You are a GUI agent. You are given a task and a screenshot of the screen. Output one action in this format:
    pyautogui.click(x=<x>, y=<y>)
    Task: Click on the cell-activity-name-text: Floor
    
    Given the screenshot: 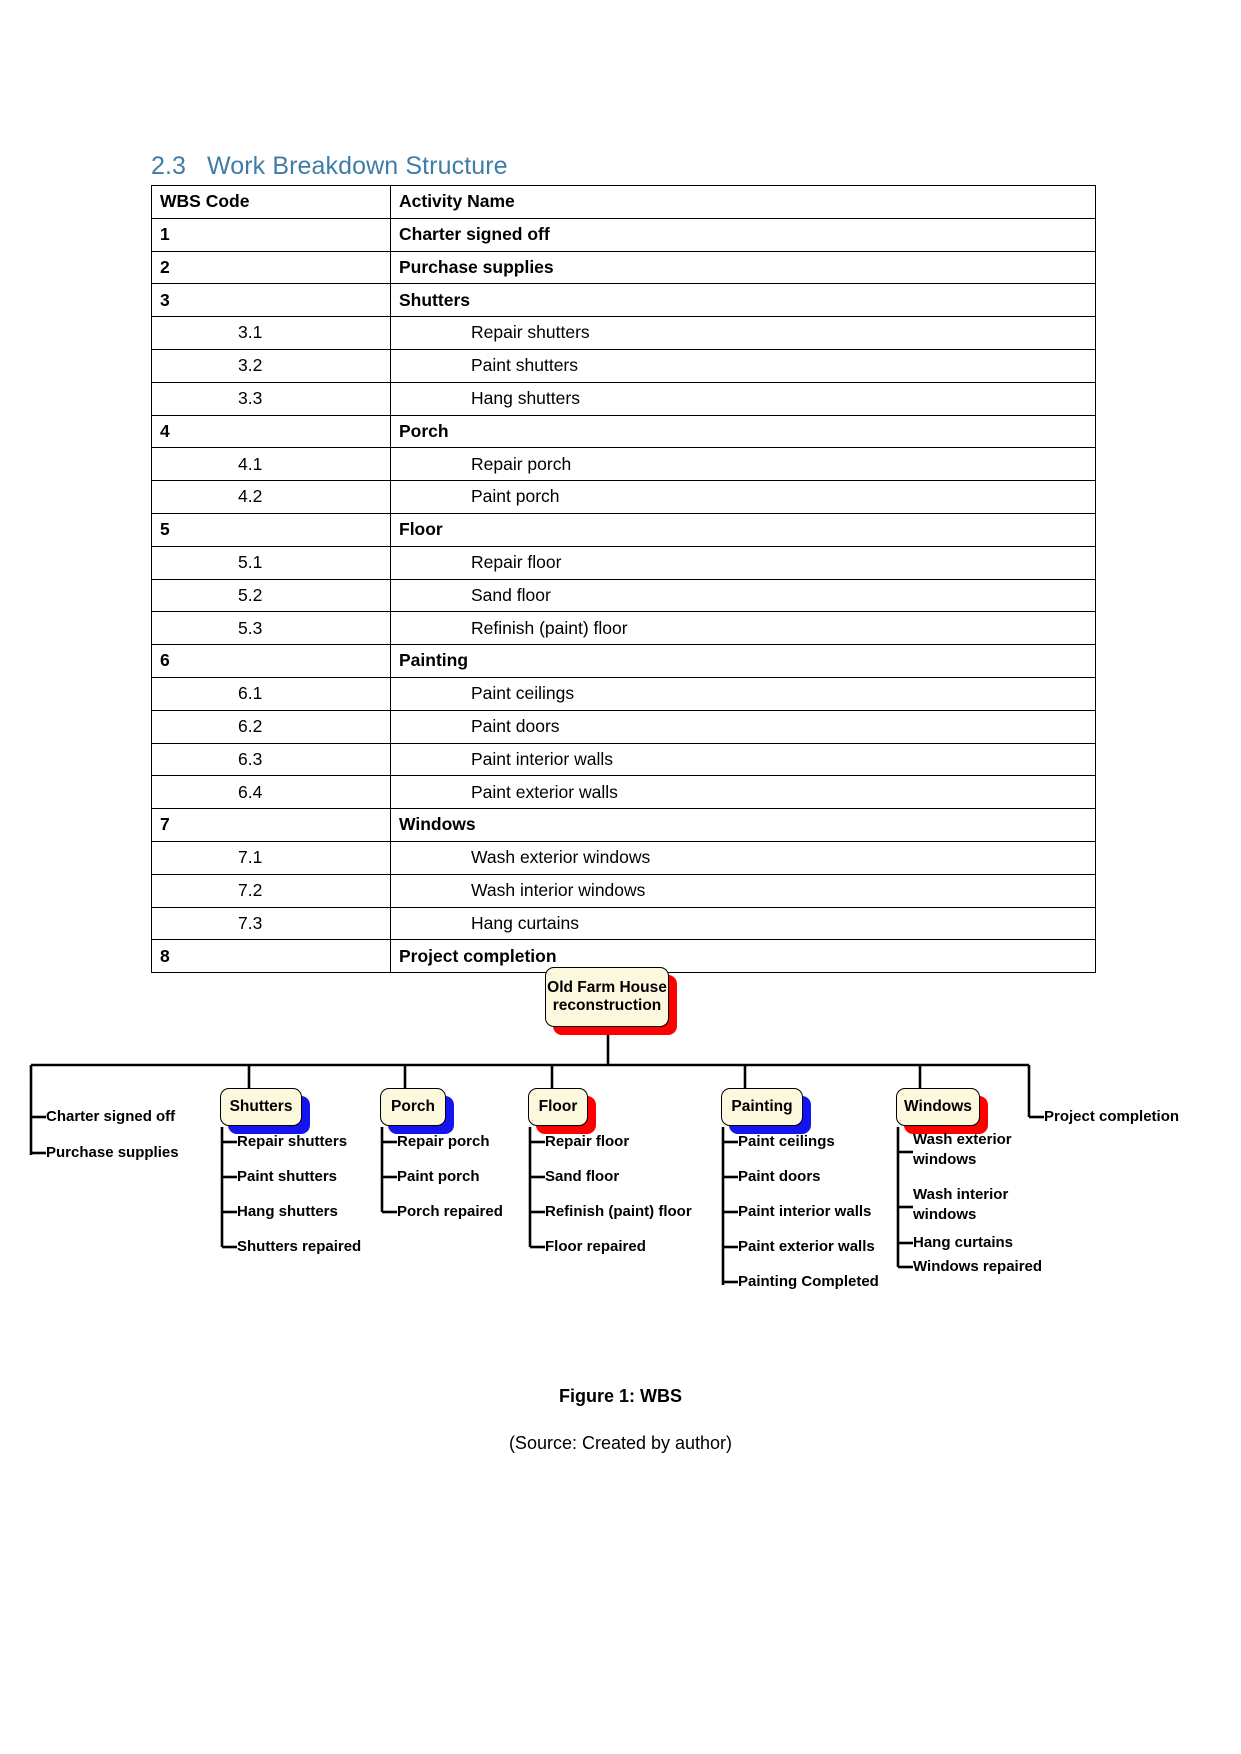 What is the action you would take?
    pyautogui.click(x=421, y=529)
    